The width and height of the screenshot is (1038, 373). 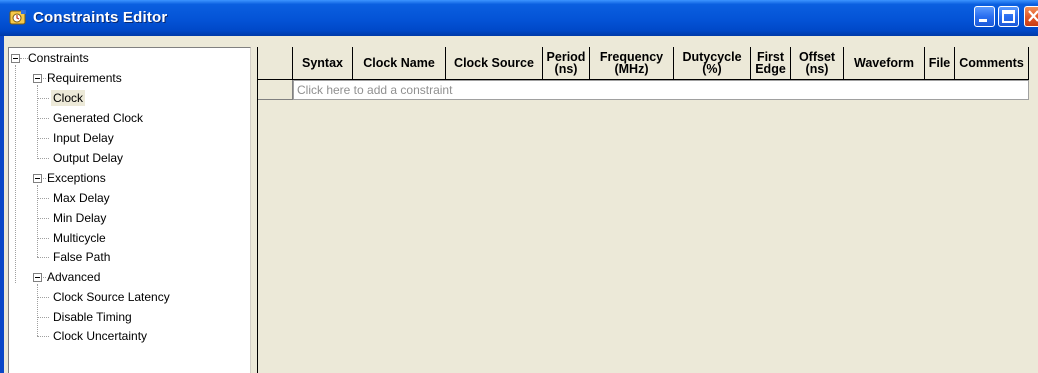 What do you see at coordinates (88, 158) in the screenshot?
I see `tree-item-output-delay: Output Delay` at bounding box center [88, 158].